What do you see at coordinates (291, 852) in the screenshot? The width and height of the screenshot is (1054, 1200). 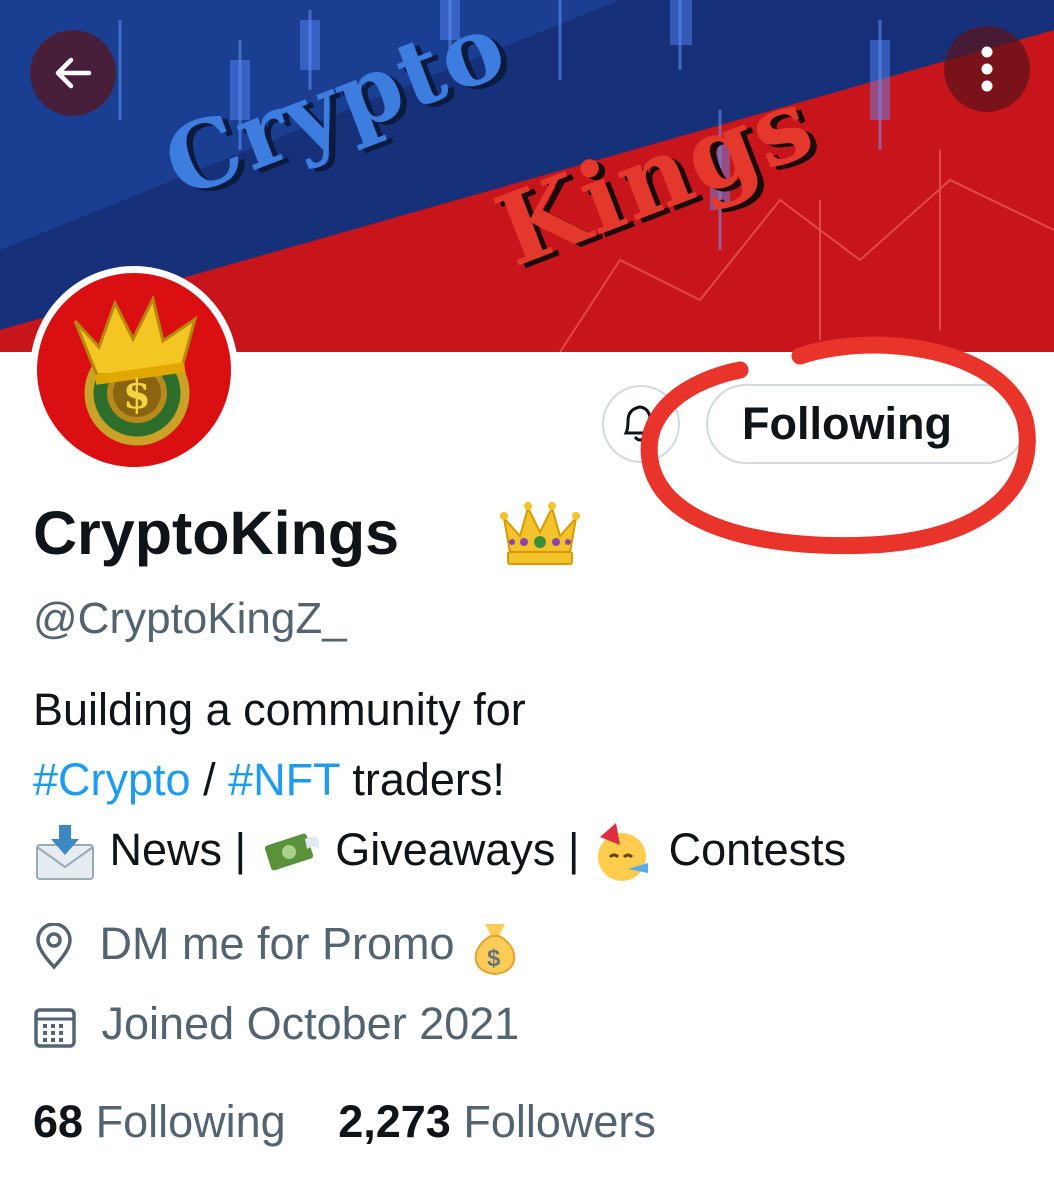 I see `money-wings-icon` at bounding box center [291, 852].